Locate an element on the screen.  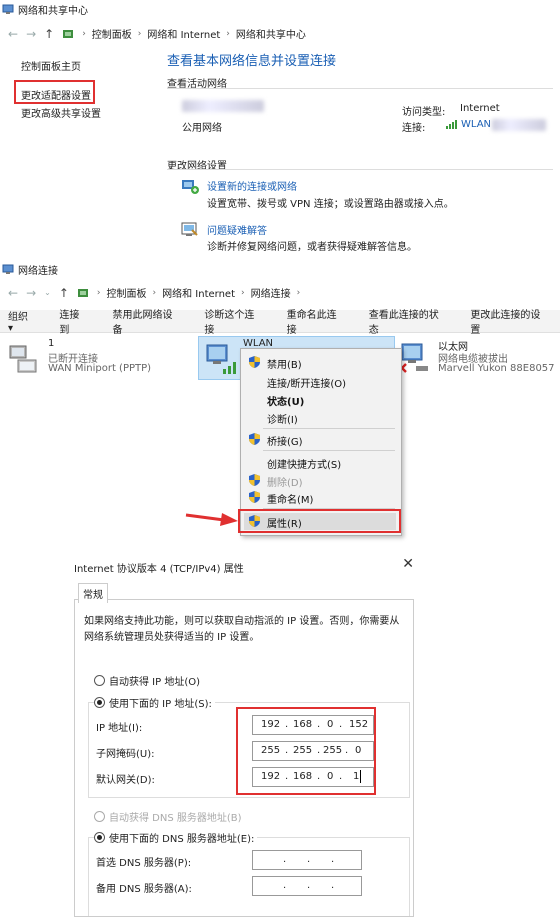
menu-item-status: 状态(U) is located at coordinates (285, 400).